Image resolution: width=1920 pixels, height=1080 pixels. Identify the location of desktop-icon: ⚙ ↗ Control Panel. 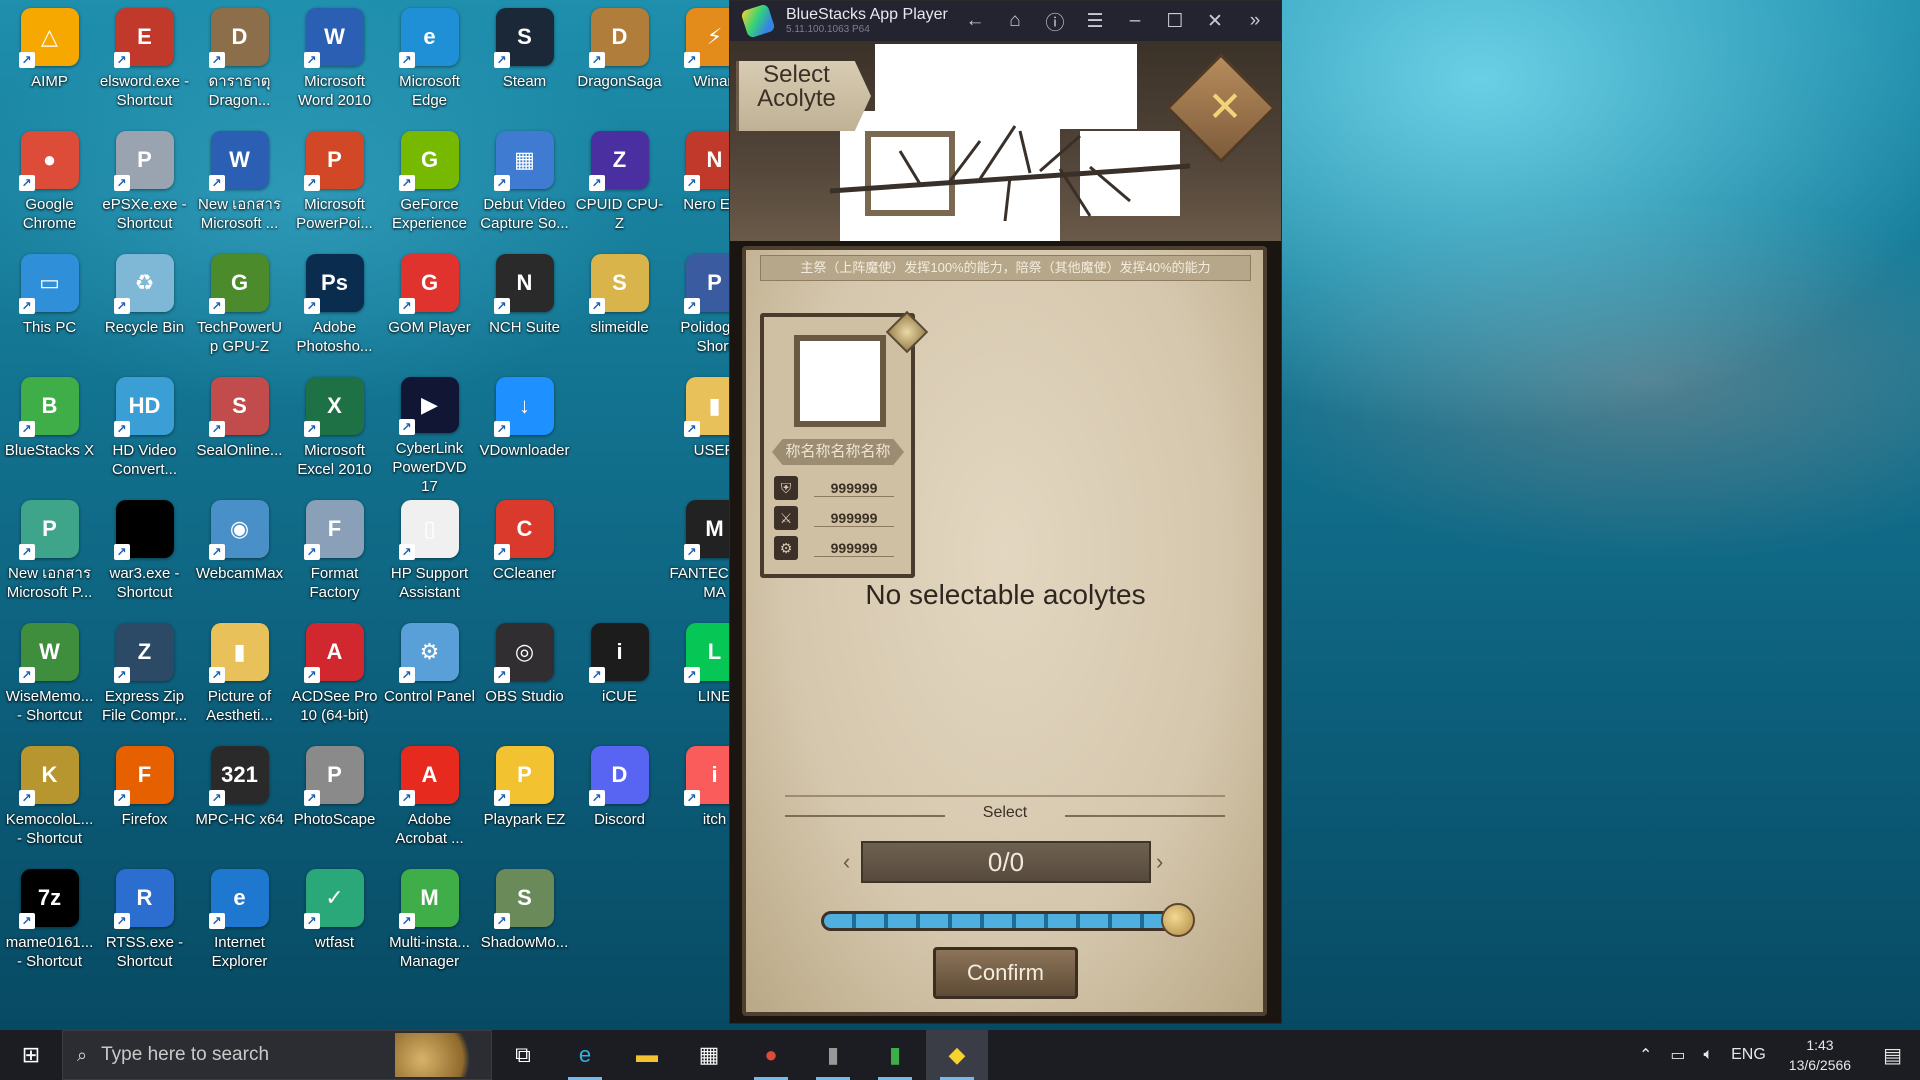
(429, 680).